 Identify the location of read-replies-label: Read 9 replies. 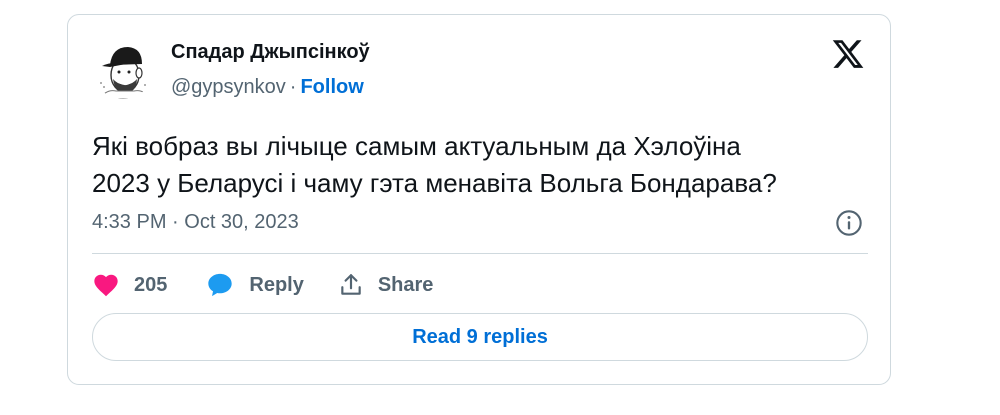
(480, 336).